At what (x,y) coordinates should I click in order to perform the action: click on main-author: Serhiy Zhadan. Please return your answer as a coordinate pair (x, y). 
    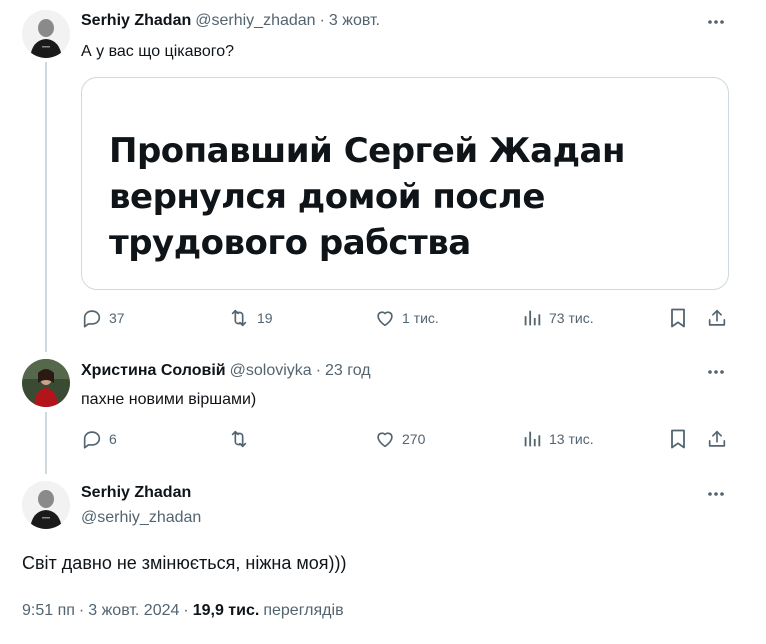
    Looking at the image, I should click on (136, 493).